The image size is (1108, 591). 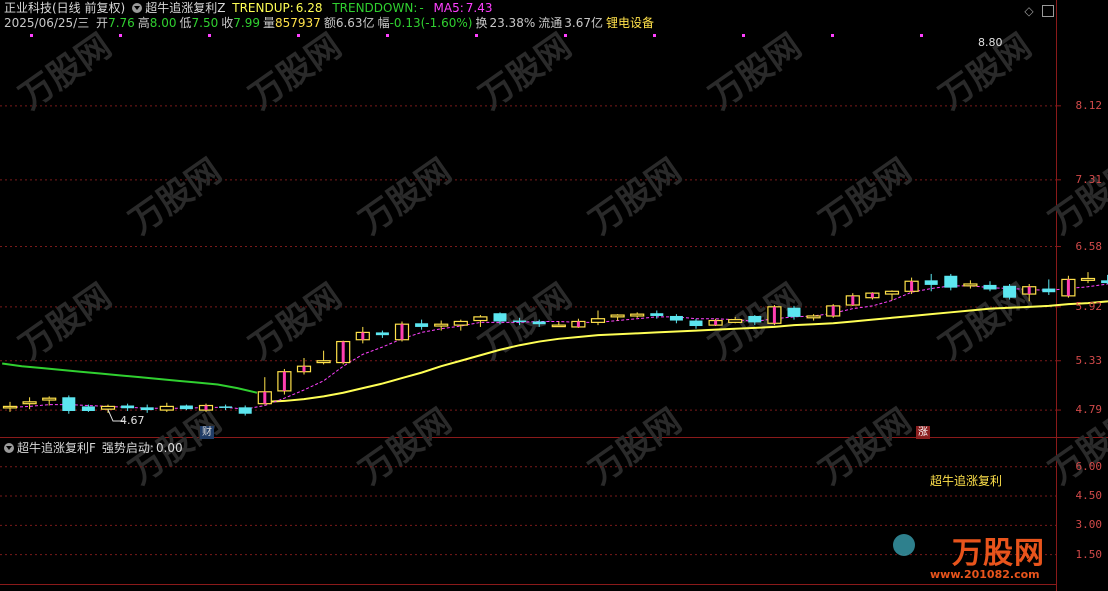 What do you see at coordinates (1048, 11) in the screenshot?
I see `maximize-icon` at bounding box center [1048, 11].